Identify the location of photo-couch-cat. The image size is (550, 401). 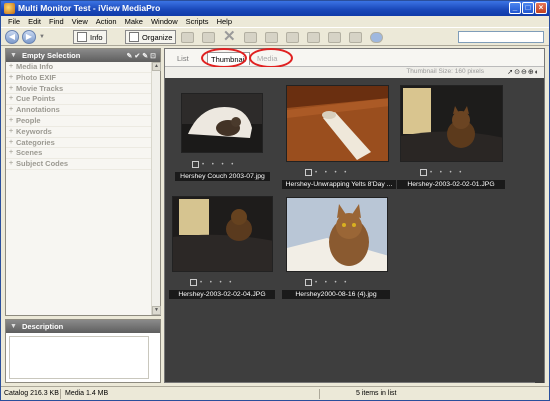
(222, 123).